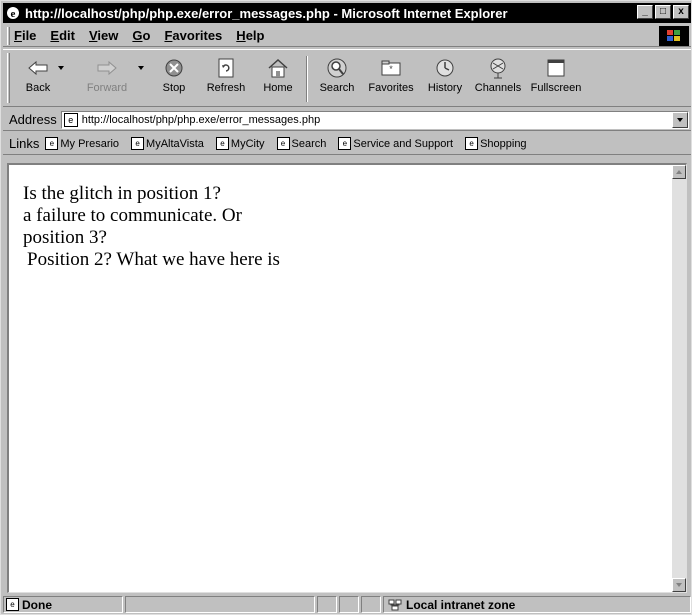 The width and height of the screenshot is (692, 615). Describe the element at coordinates (62, 35) in the screenshot. I see `menu-edit: Edit` at that location.